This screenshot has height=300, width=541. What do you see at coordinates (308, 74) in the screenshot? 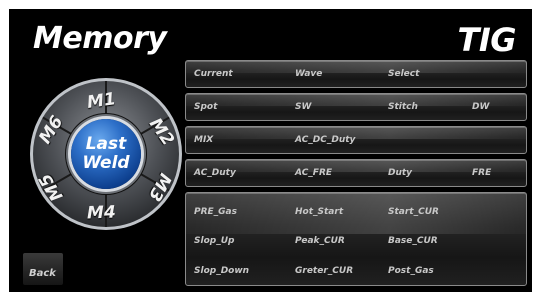
I see `param-wave: Wave` at bounding box center [308, 74].